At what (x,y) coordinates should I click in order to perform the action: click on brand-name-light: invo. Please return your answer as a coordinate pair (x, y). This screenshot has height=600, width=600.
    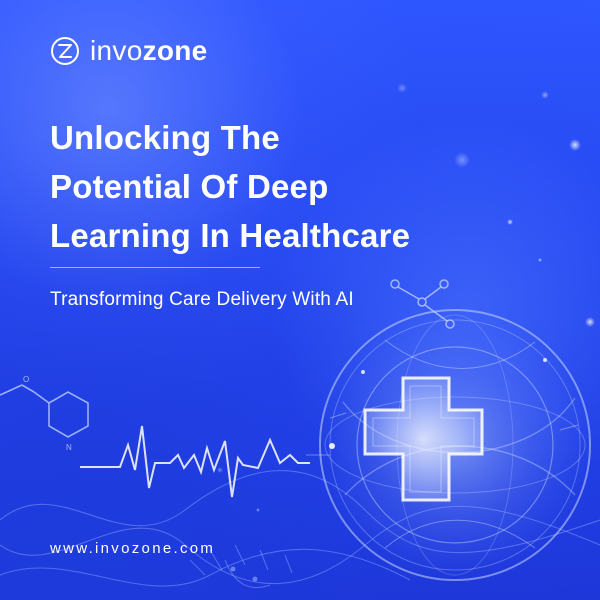
    Looking at the image, I should click on (116, 50).